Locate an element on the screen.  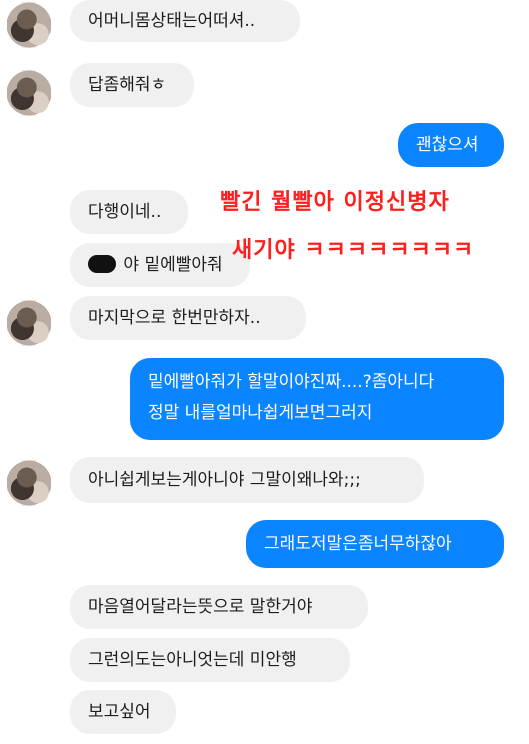
message-bubble-incoming: 아니쉽게보는게아니야 그말이왜나와;;; is located at coordinates (247, 480).